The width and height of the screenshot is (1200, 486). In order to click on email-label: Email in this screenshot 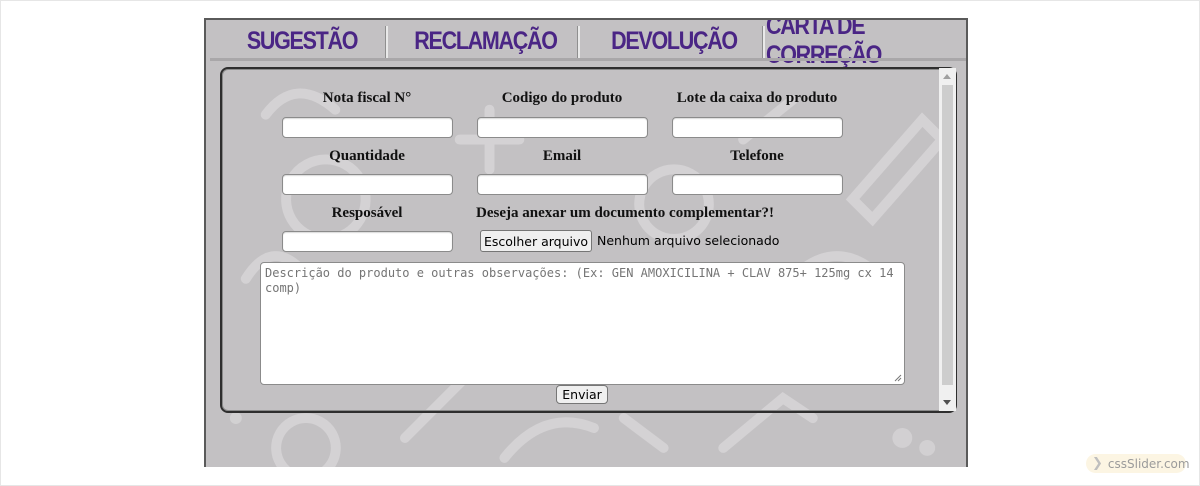, I will do `click(562, 156)`.